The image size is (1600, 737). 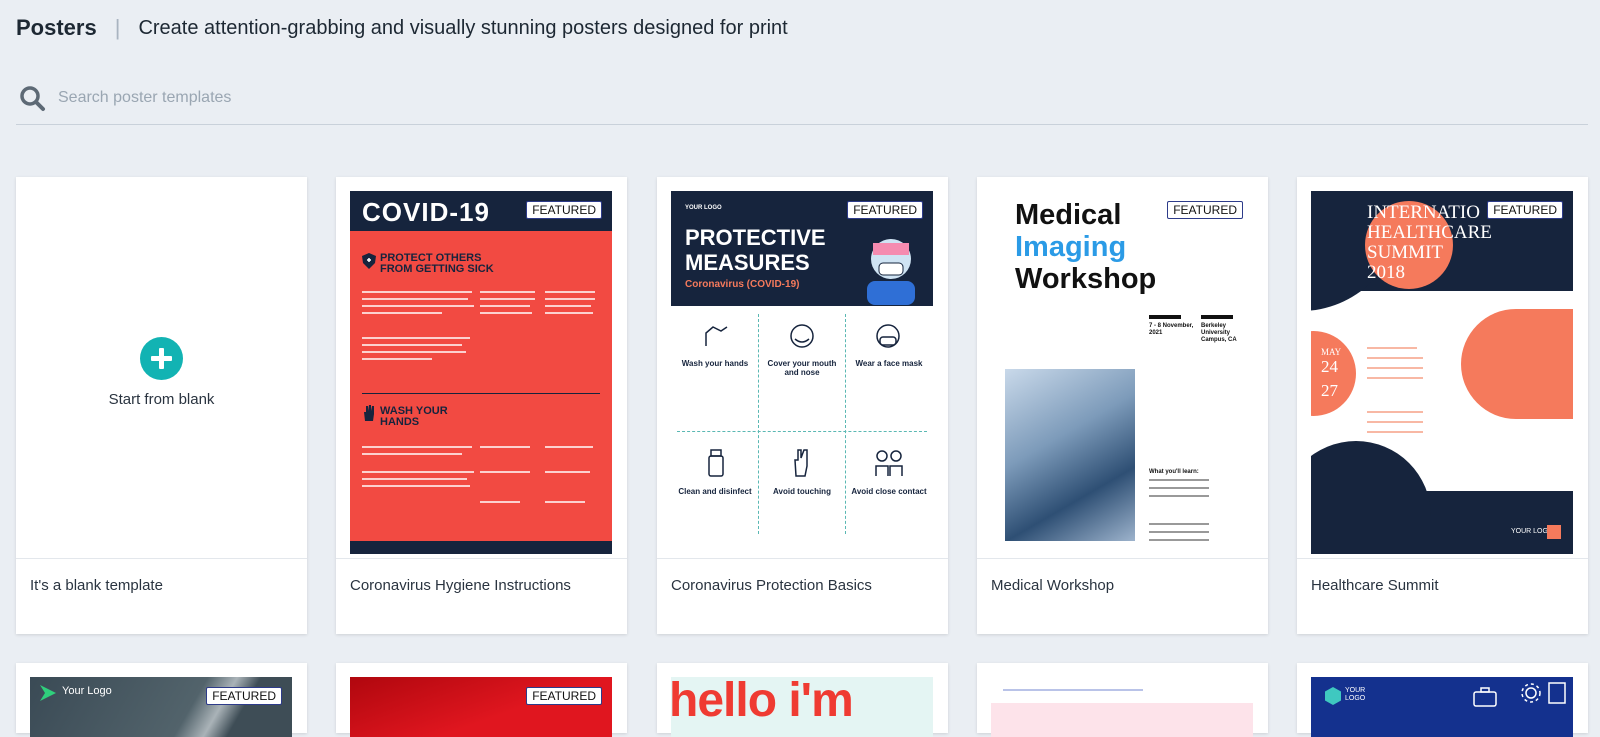 I want to click on poster-background, so click(x=481, y=707).